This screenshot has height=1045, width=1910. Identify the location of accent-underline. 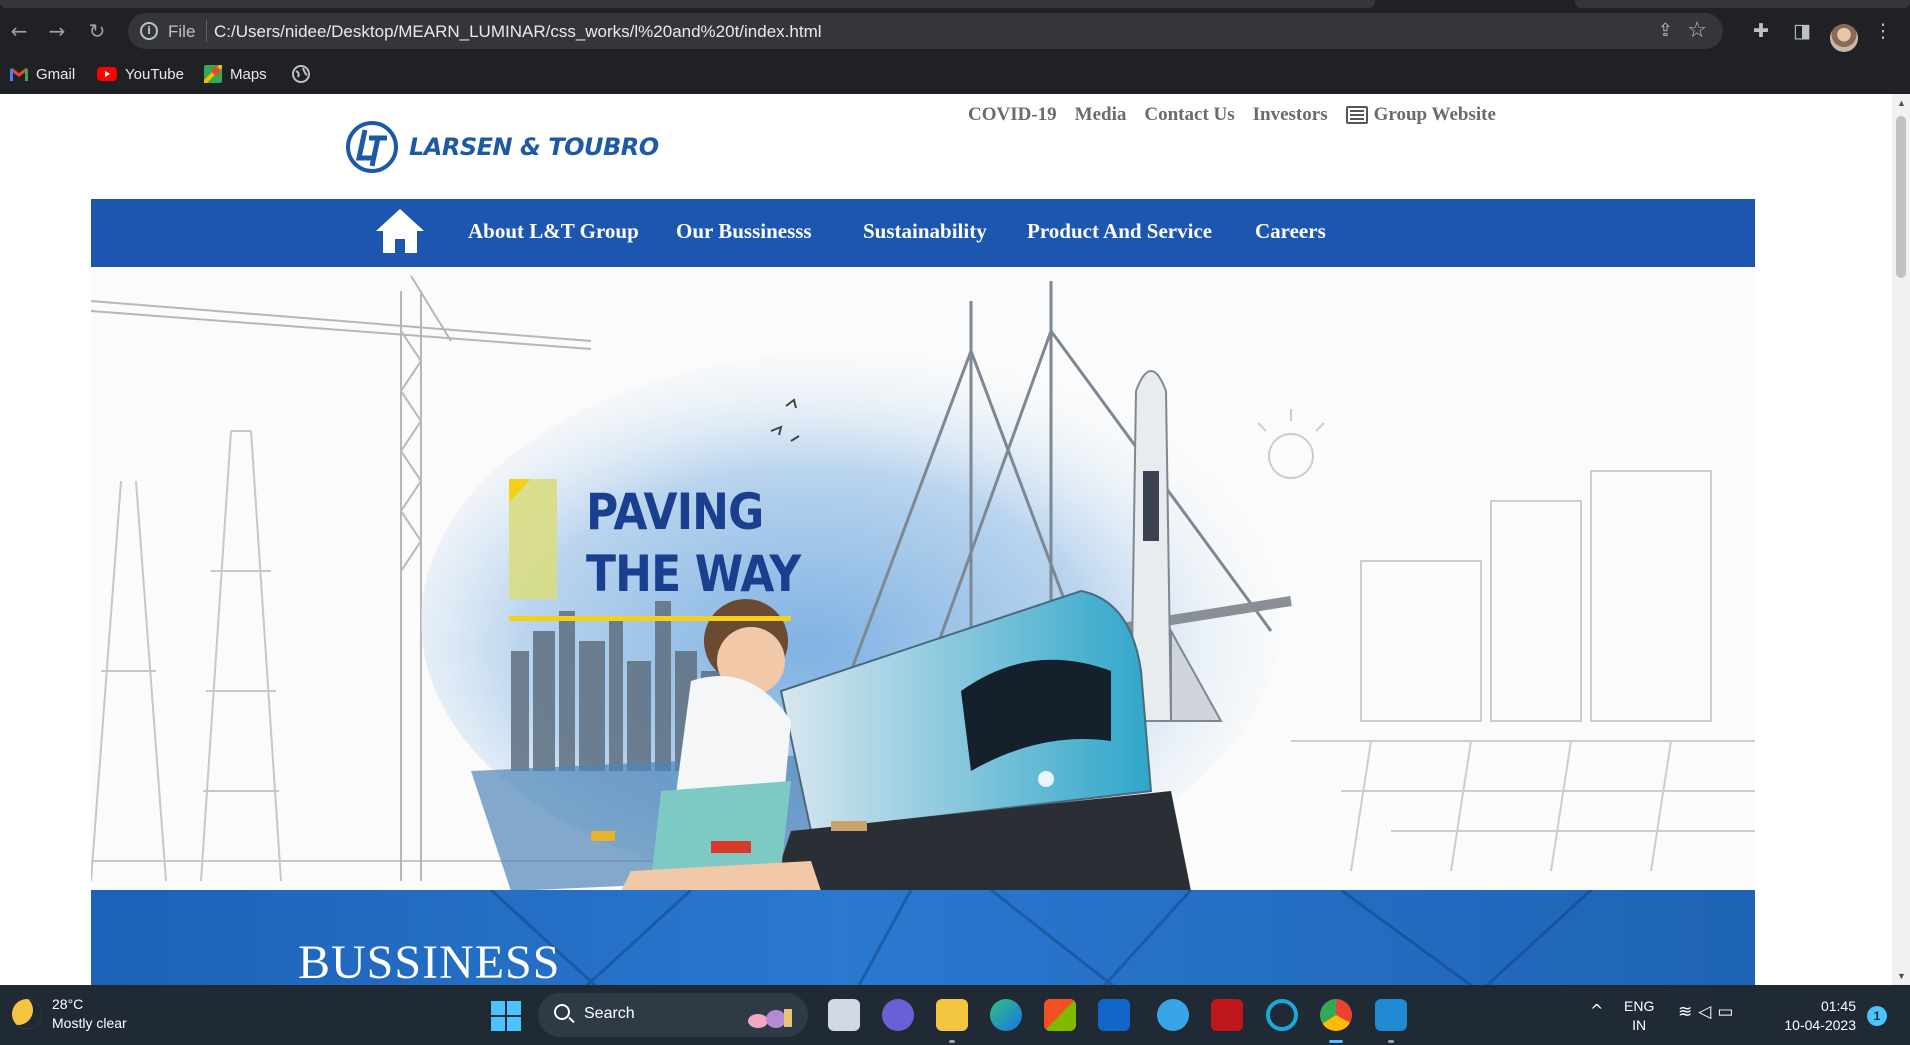
(650, 618).